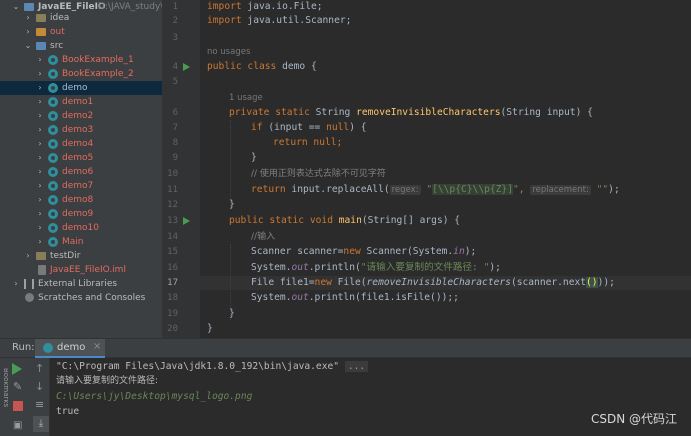 The height and width of the screenshot is (436, 691). I want to click on console-user-input: C:\Users\jy\Desktop\mysql_logo.png, so click(154, 396).